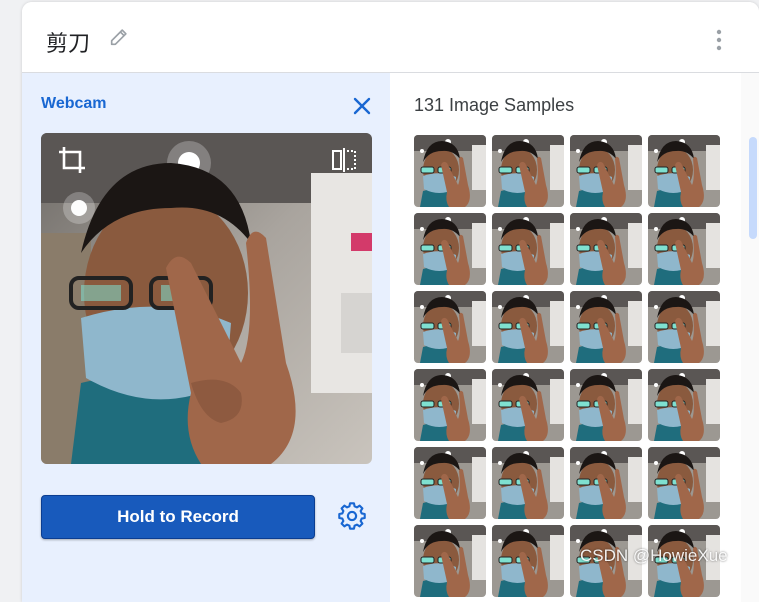 The image size is (759, 602). Describe the element at coordinates (654, 555) in the screenshot. I see `csdn-watermark: CSDN @HowieXue` at that location.